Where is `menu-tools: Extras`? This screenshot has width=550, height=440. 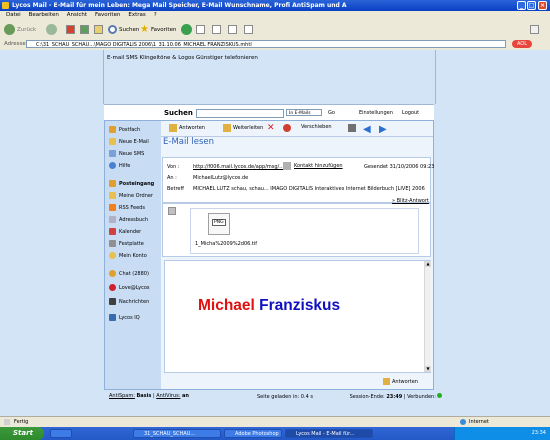 menu-tools: Extras is located at coordinates (136, 15).